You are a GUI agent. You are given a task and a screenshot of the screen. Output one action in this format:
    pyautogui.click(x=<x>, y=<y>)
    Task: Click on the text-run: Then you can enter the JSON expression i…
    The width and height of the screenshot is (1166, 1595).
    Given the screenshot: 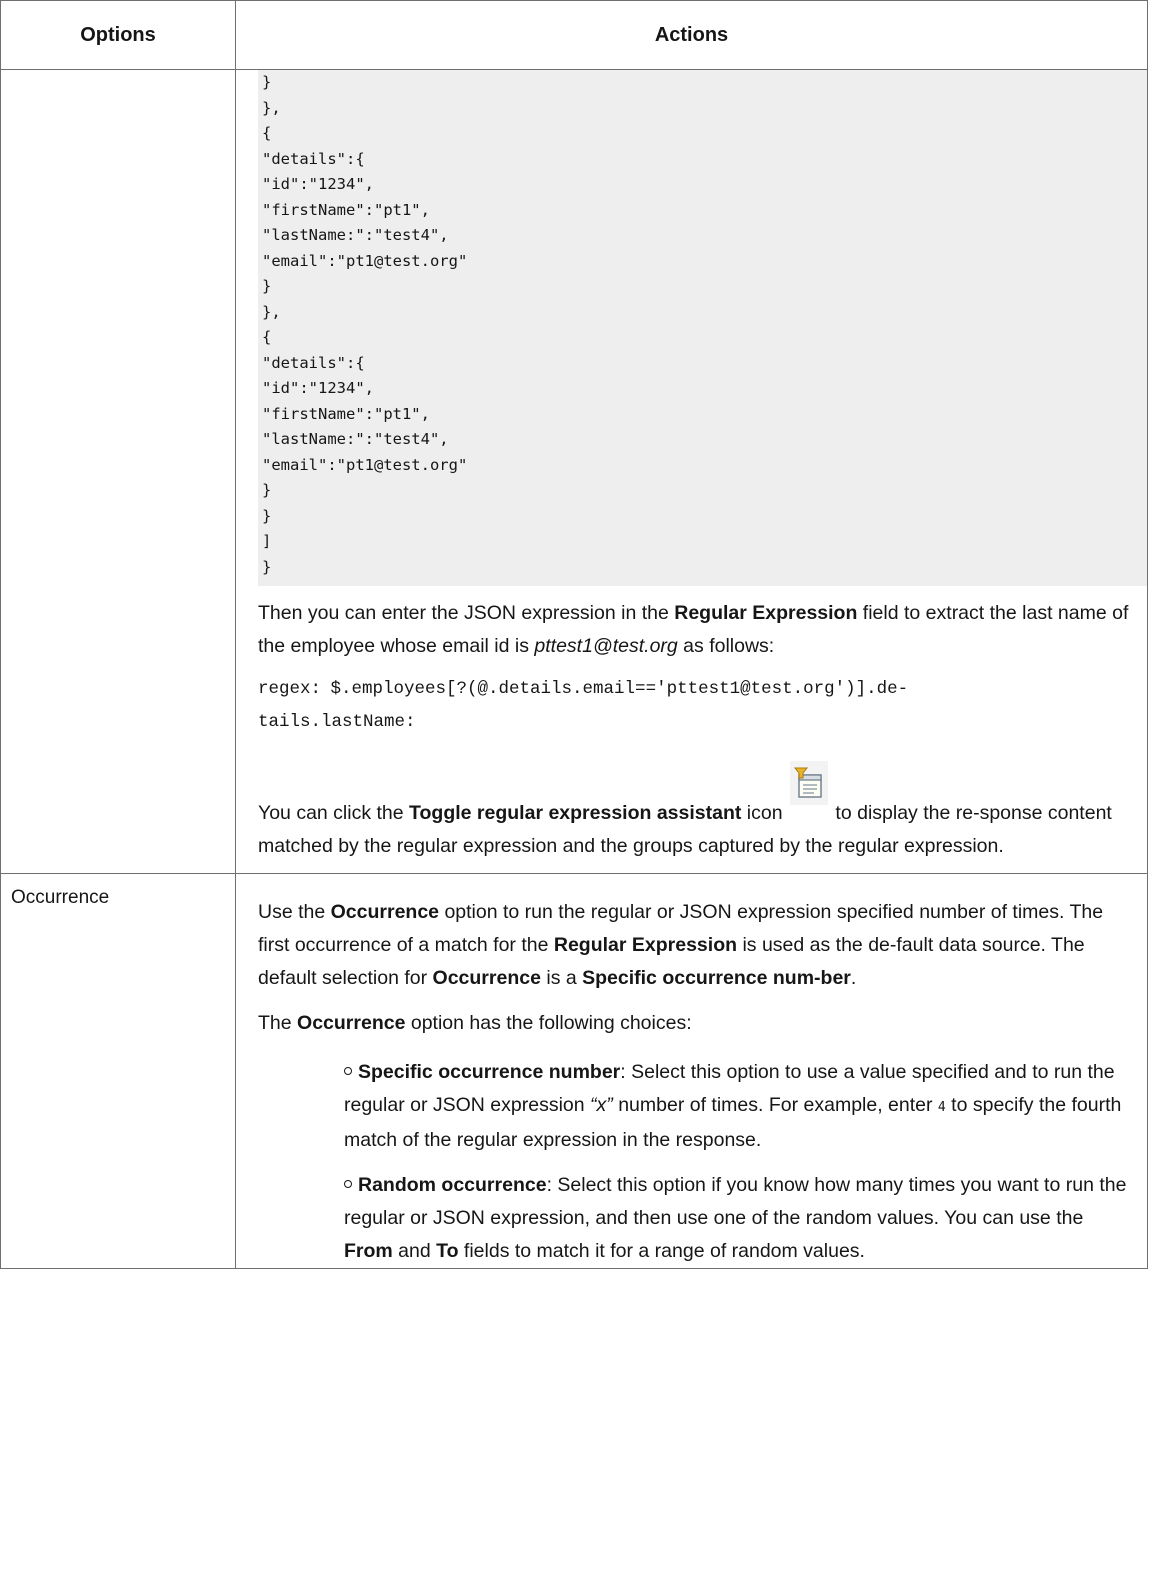 What is the action you would take?
    pyautogui.click(x=466, y=613)
    